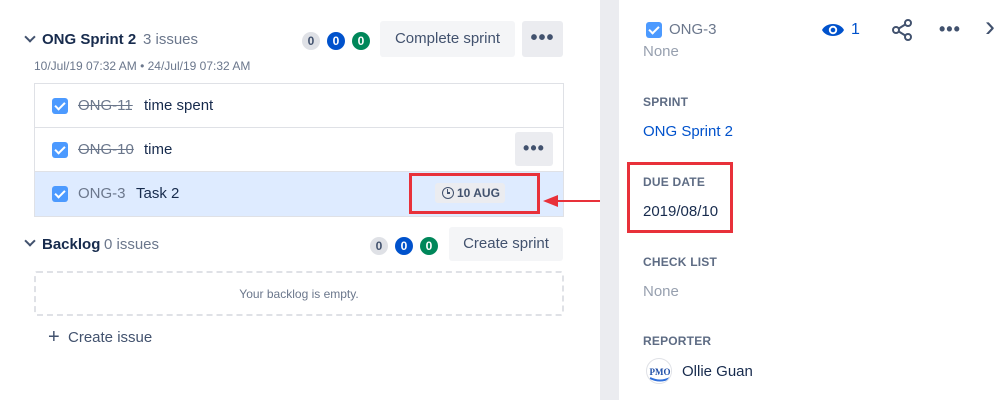  I want to click on avatar: PMO, so click(659, 371).